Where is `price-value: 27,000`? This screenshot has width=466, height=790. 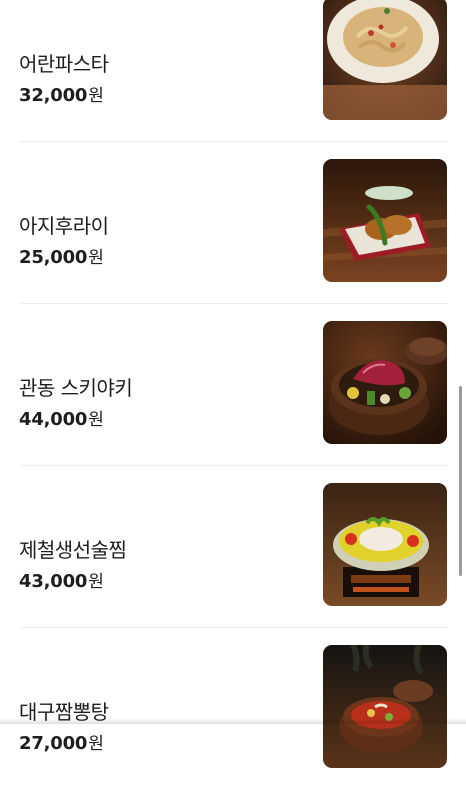
price-value: 27,000 is located at coordinates (53, 743).